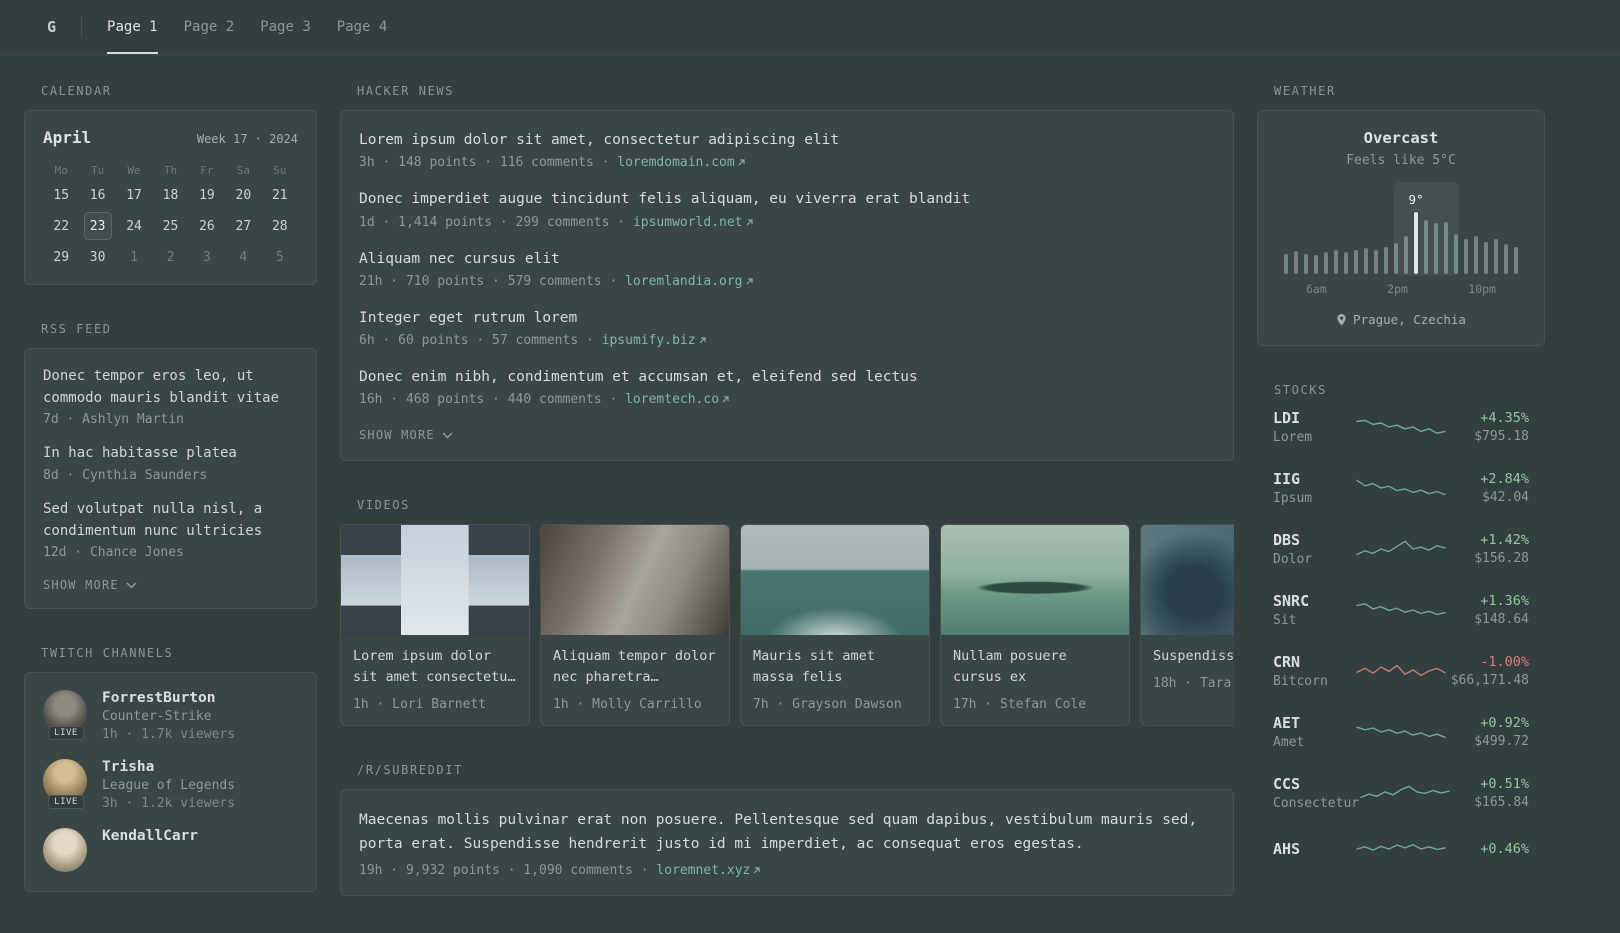 The width and height of the screenshot is (1620, 933). I want to click on weekday-label: Th, so click(170, 170).